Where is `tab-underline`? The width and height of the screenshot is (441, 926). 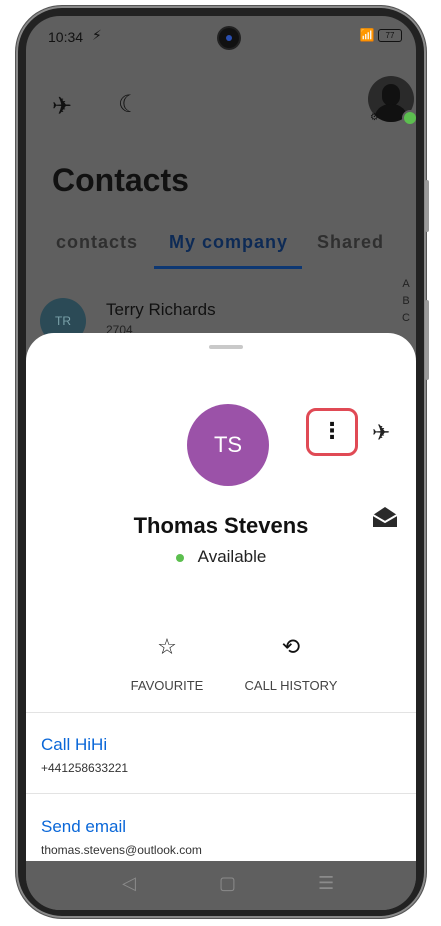 tab-underline is located at coordinates (228, 267).